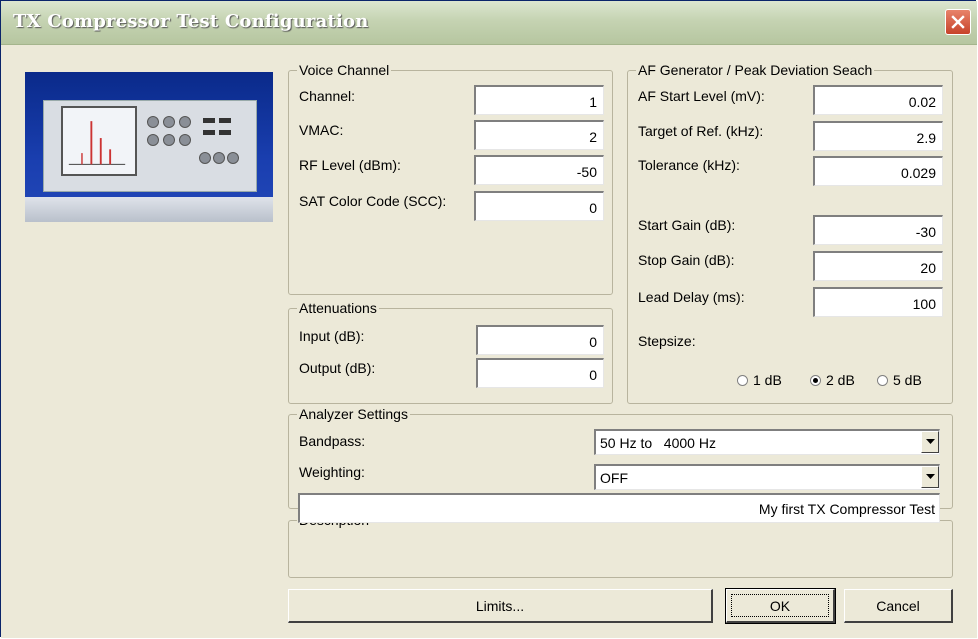 The width and height of the screenshot is (978, 639). I want to click on weighting-value: OFF, so click(614, 478).